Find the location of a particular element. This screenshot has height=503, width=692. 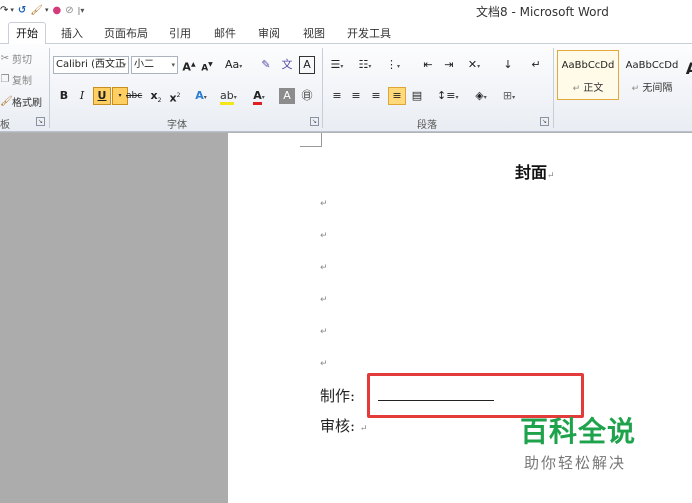

align-left-icon: ≡ is located at coordinates (337, 96).